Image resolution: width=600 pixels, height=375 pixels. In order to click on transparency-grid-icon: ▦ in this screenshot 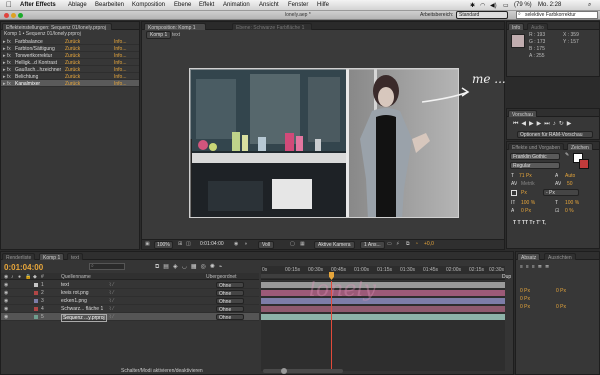, I will do `click(302, 244)`.